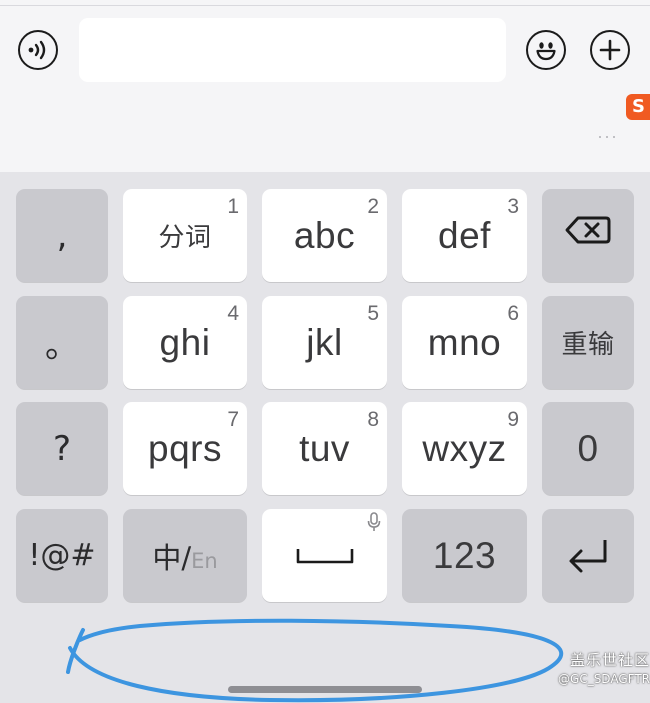 The image size is (650, 703). Describe the element at coordinates (607, 136) in the screenshot. I see `more-options-button: ···` at that location.